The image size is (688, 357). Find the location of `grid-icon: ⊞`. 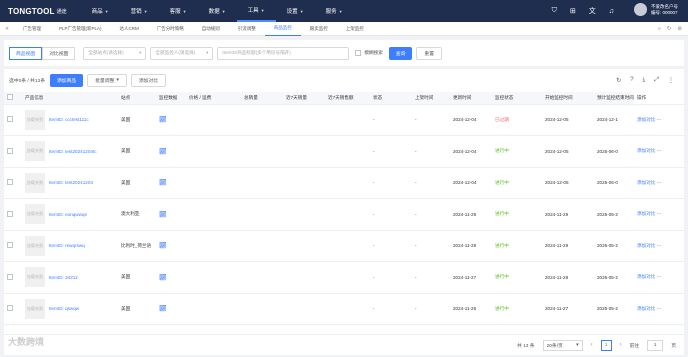

grid-icon: ⊞ is located at coordinates (573, 11).